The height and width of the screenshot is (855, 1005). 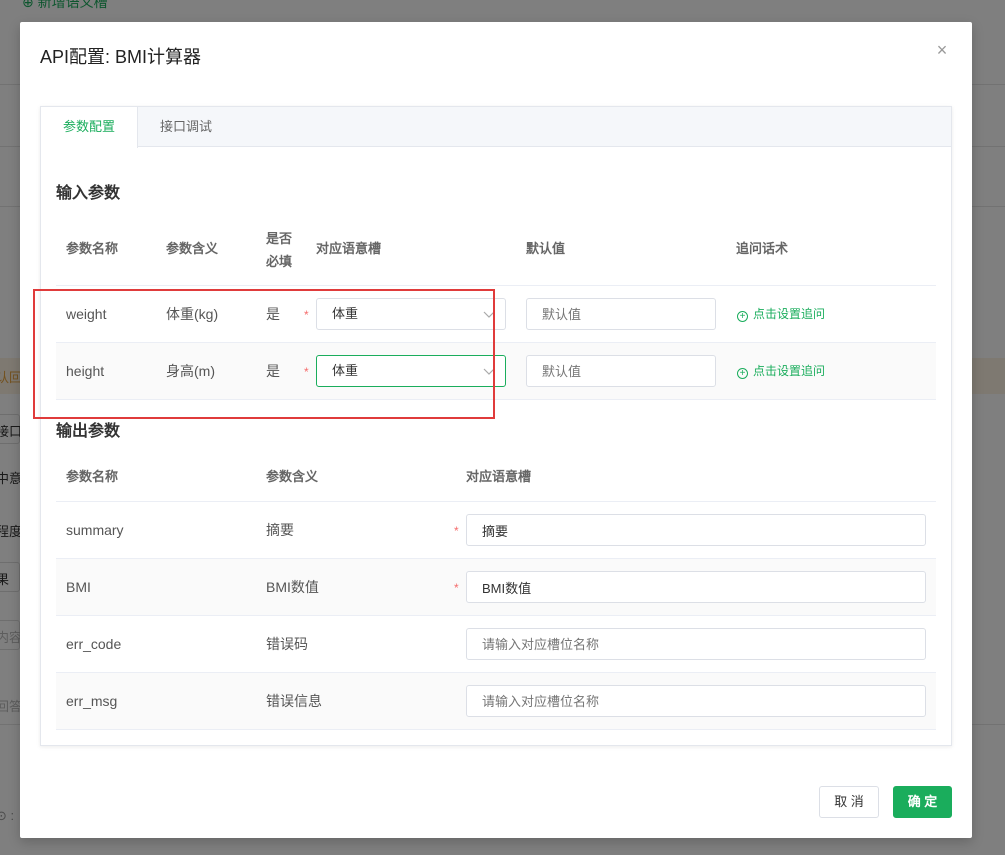 I want to click on input-params-title: 输入参数, so click(x=88, y=193).